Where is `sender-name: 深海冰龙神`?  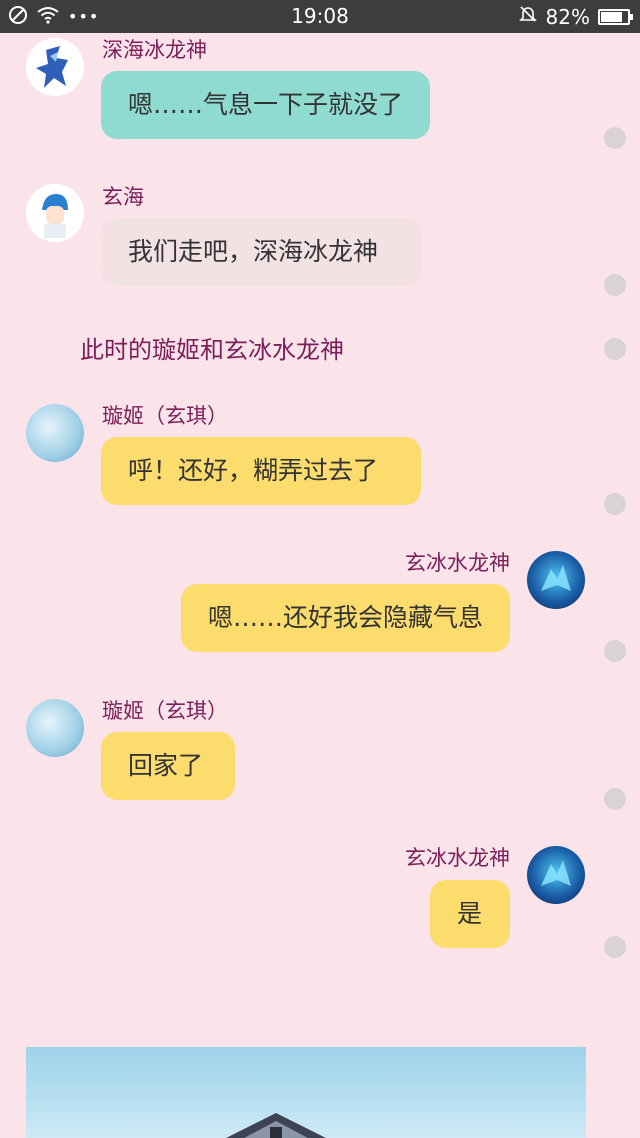 sender-name: 深海冰龙神 is located at coordinates (154, 50).